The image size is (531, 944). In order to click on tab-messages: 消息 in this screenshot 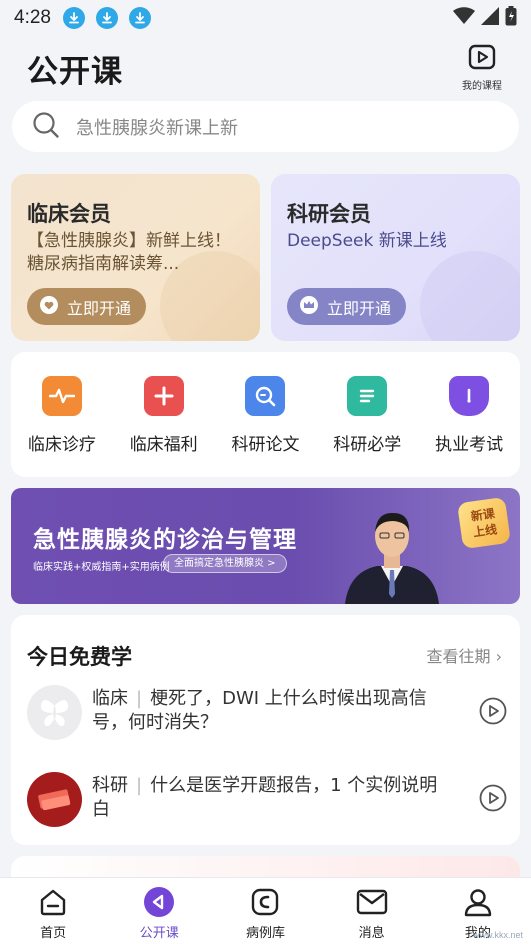, I will do `click(372, 915)`.